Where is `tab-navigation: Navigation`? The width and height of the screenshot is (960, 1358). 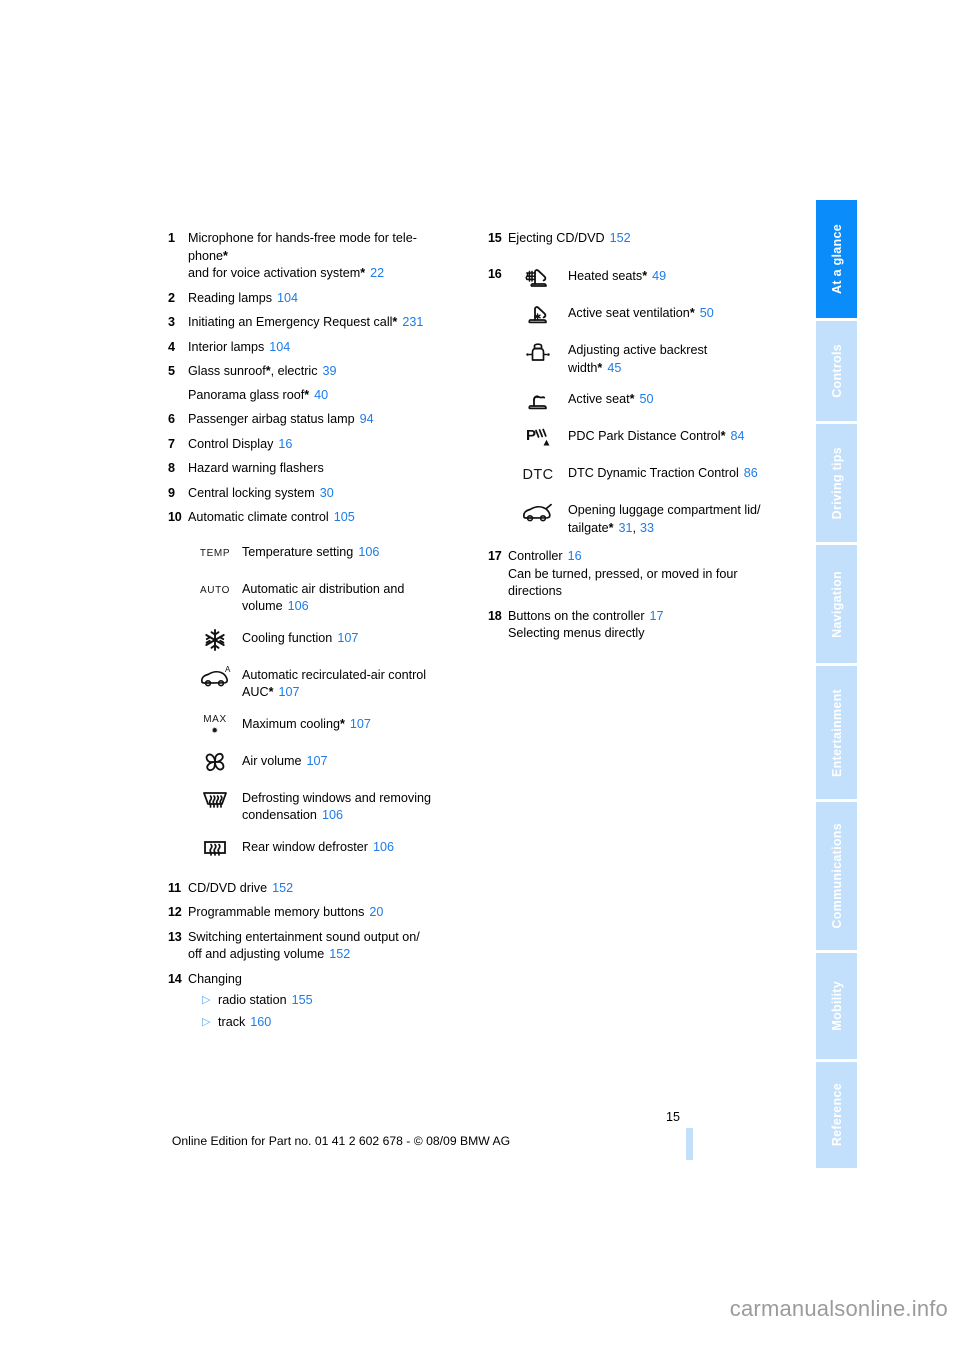 tab-navigation: Navigation is located at coordinates (836, 604).